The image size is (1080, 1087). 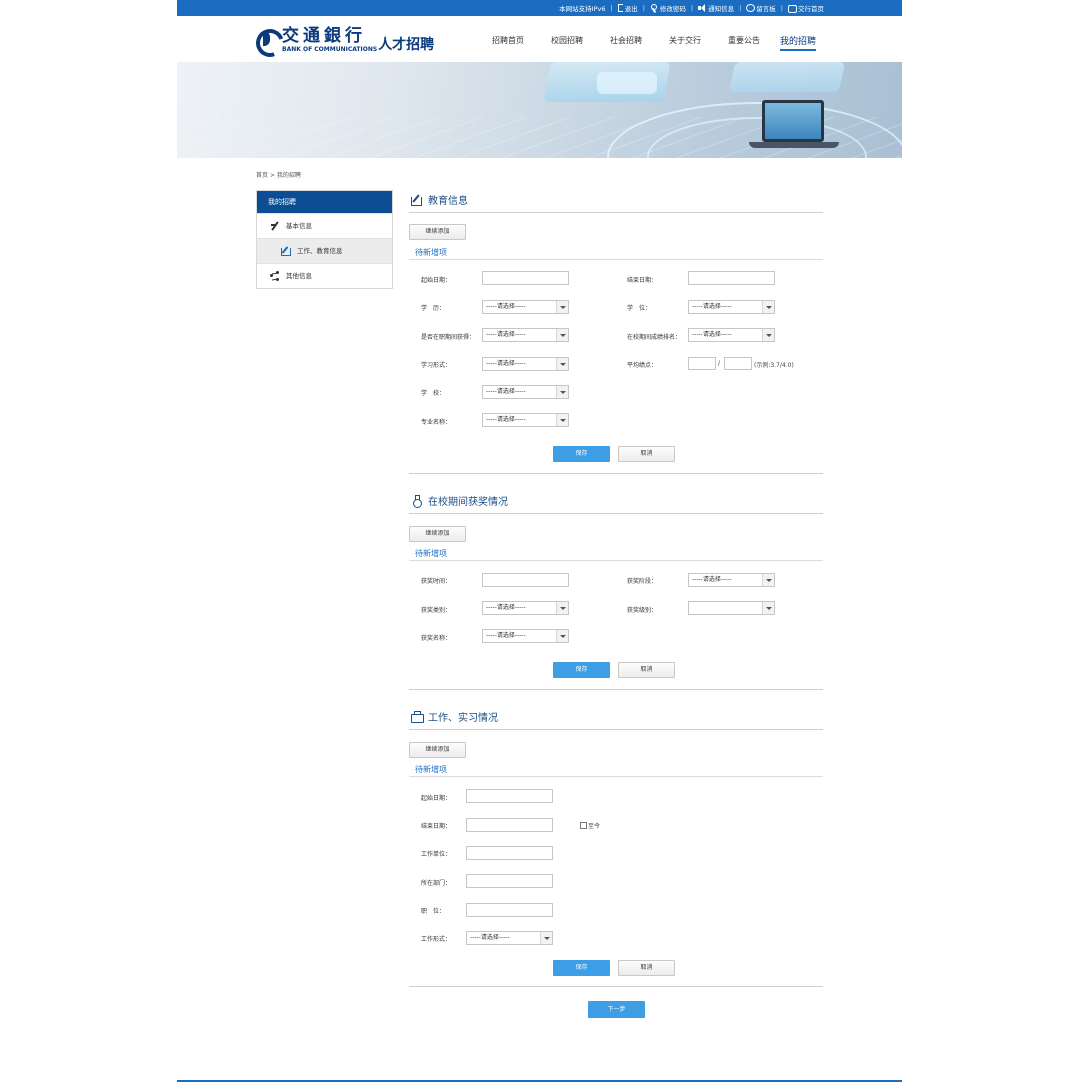 What do you see at coordinates (754, 43) in the screenshot?
I see `nav-announcements: 重要公告` at bounding box center [754, 43].